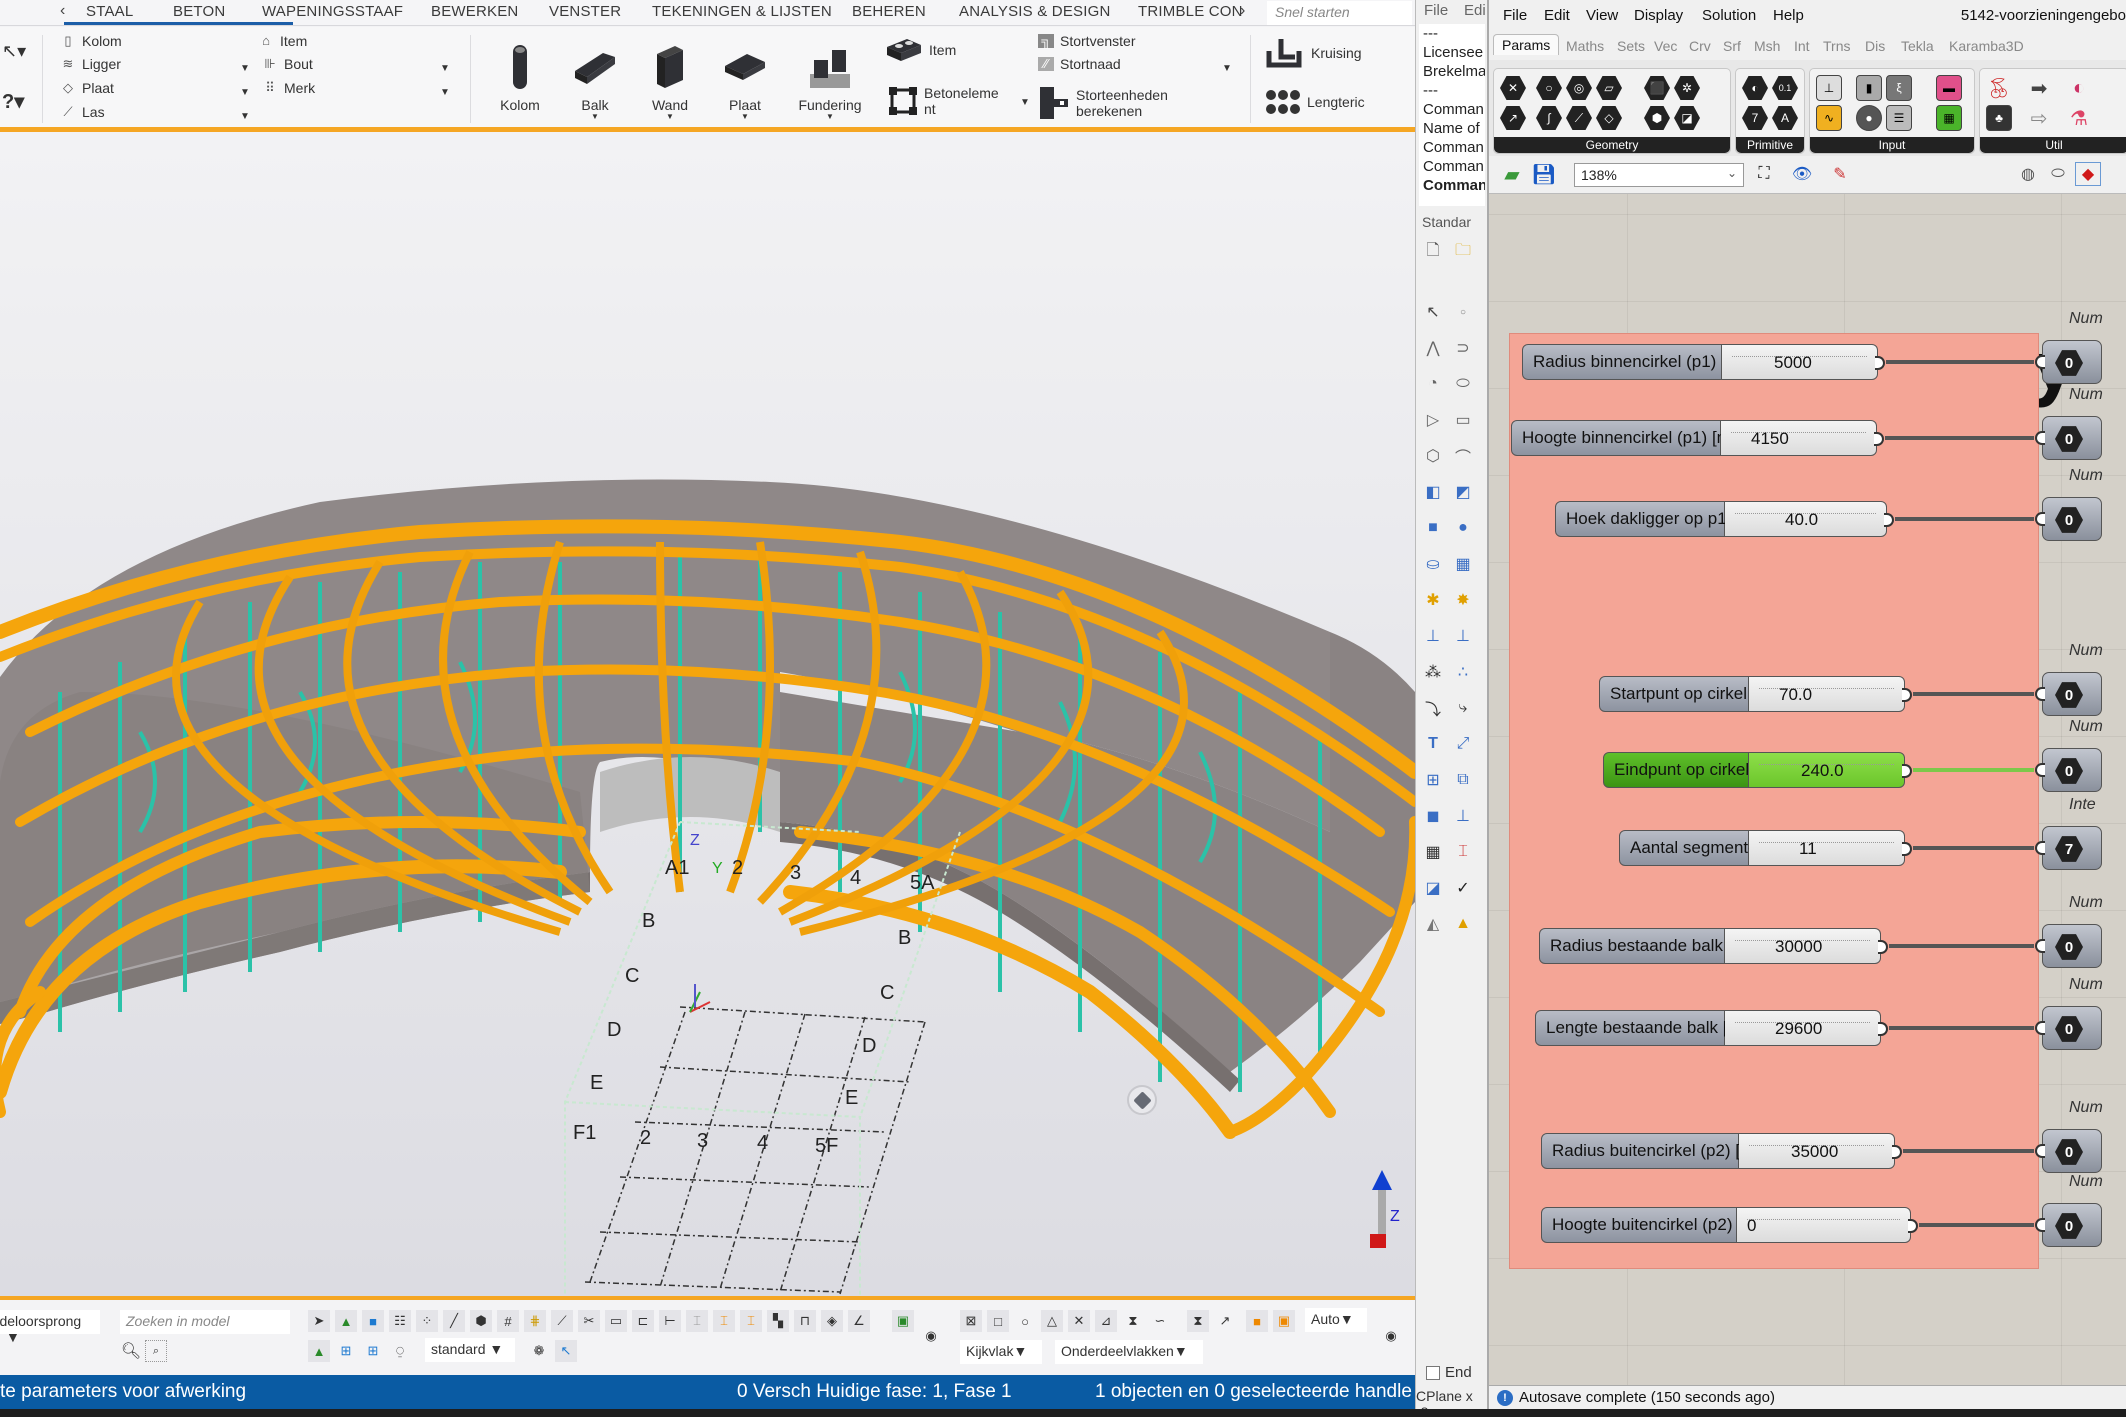 Image resolution: width=2126 pixels, height=1417 pixels. Describe the element at coordinates (1433, 852) in the screenshot. I see `grid-array-icon: ▦` at that location.